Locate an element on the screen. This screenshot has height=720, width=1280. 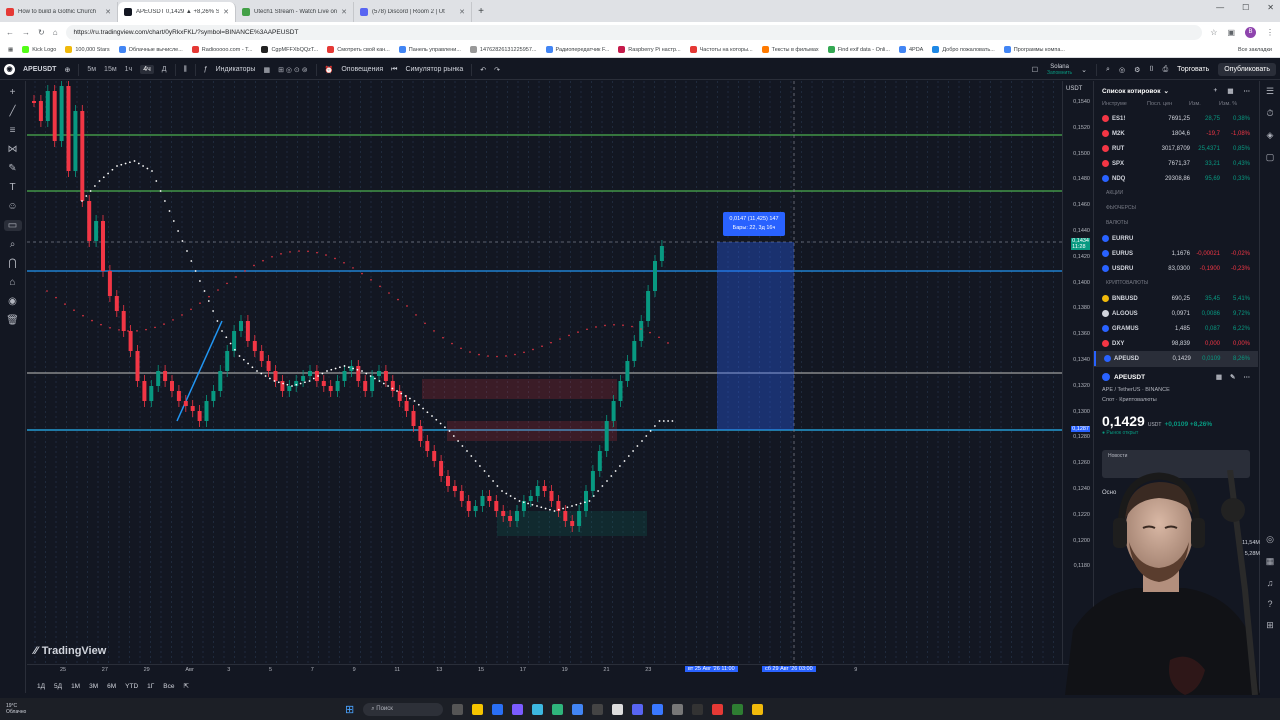
calendar-icon: ▦ is located at coordinates (1270, 561).